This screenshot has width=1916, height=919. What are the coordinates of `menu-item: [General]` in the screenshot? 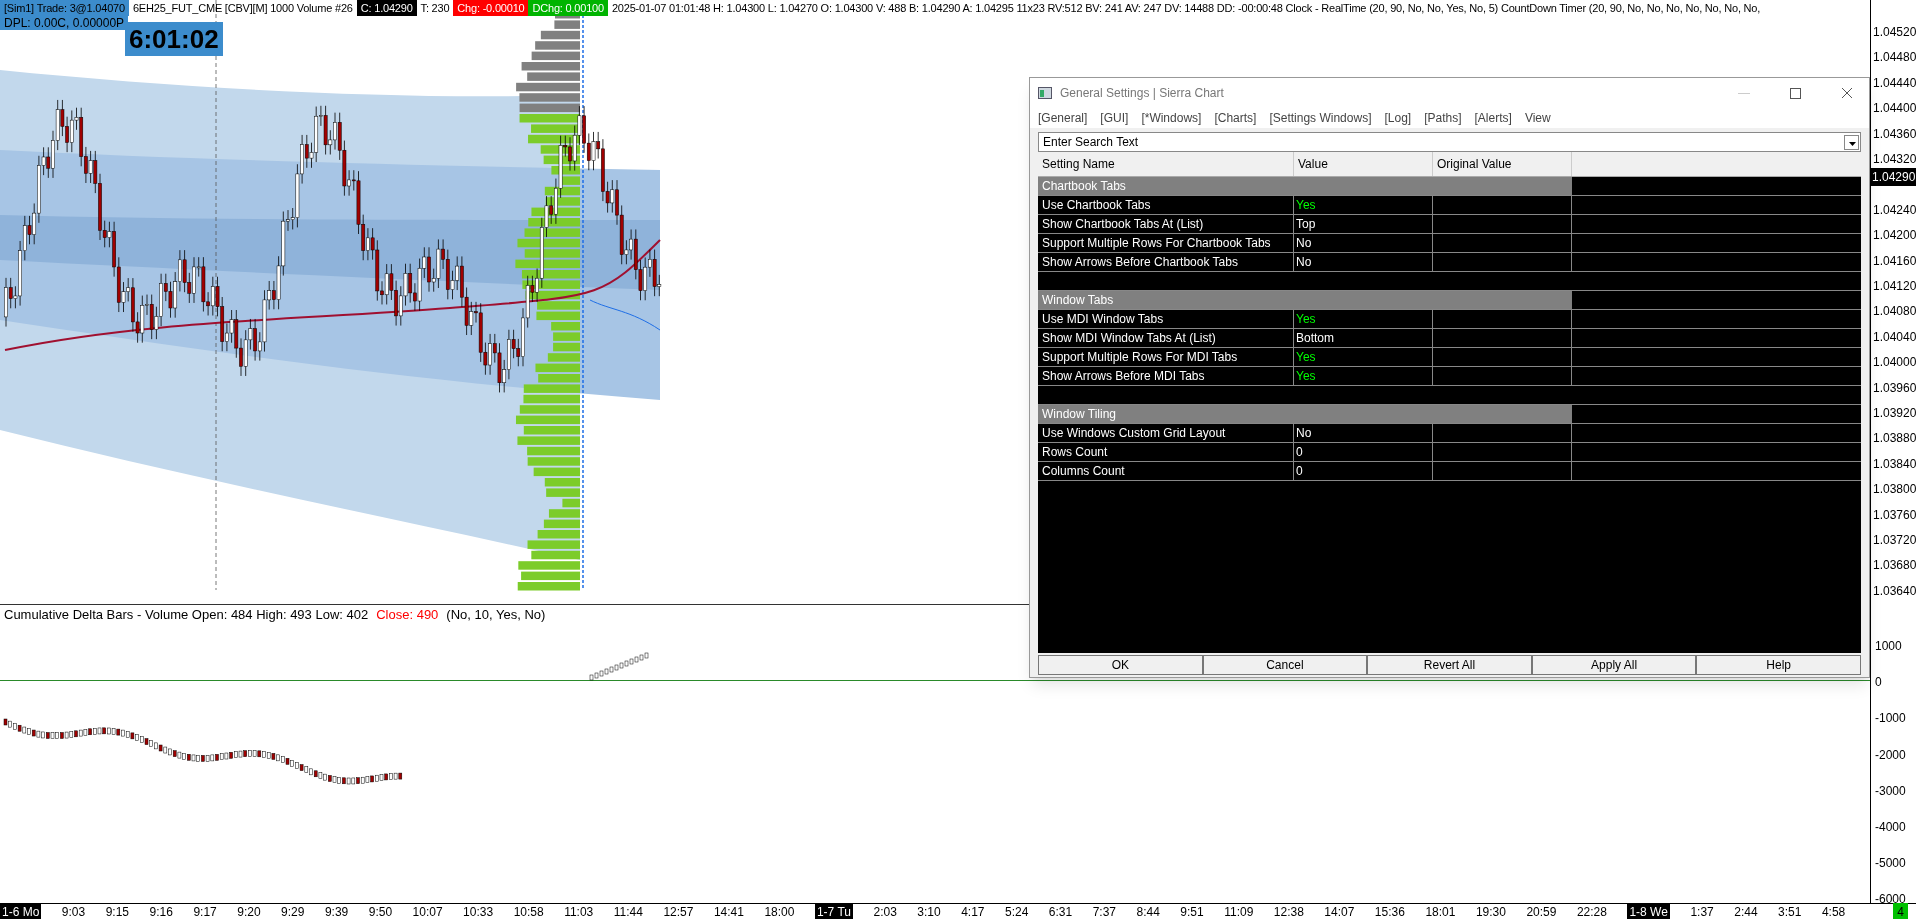 It's located at (1063, 118).